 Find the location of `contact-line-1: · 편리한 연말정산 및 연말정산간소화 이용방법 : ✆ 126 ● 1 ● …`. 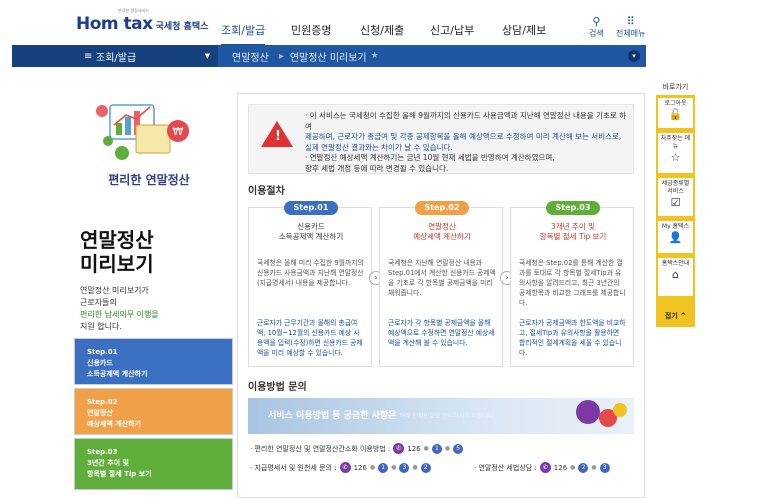

contact-line-1: · 편리한 연말정산 및 연말정산간소화 이용방법 : ✆ 126 ● 1 ● … is located at coordinates (357, 448).